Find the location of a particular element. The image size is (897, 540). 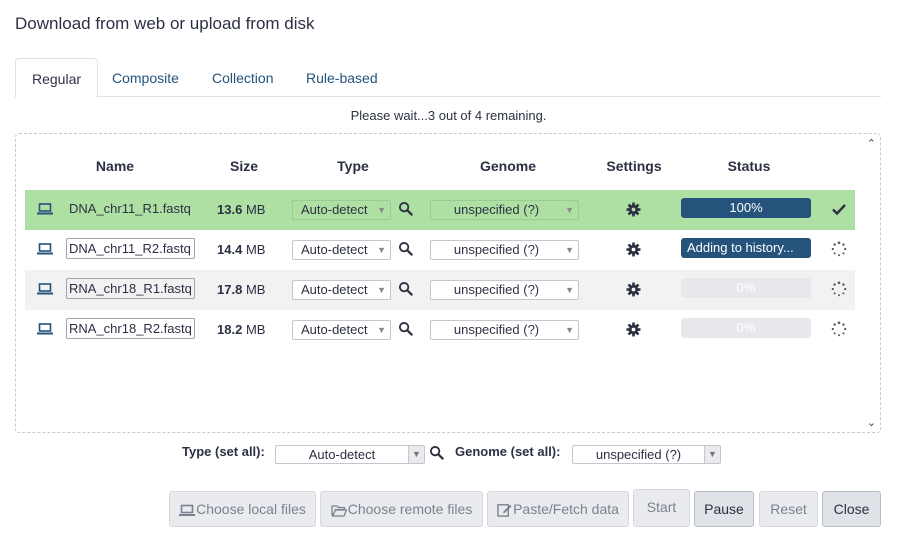

scroll-up-icon: ⌃ is located at coordinates (871, 143).